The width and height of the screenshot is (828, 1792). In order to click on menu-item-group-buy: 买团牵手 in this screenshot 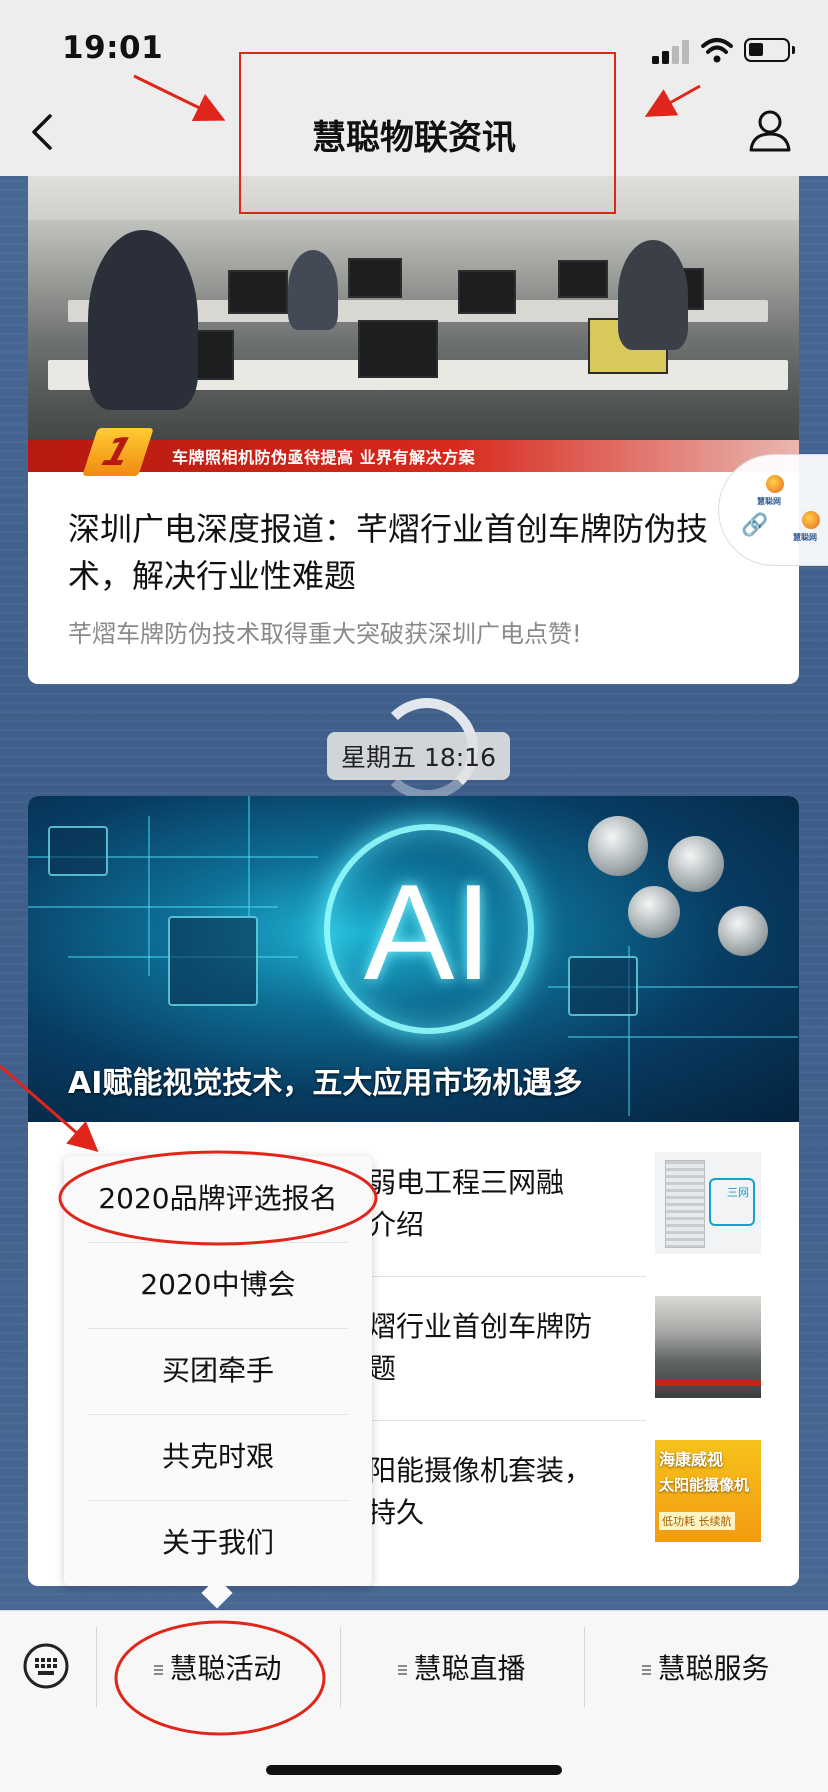, I will do `click(218, 1371)`.